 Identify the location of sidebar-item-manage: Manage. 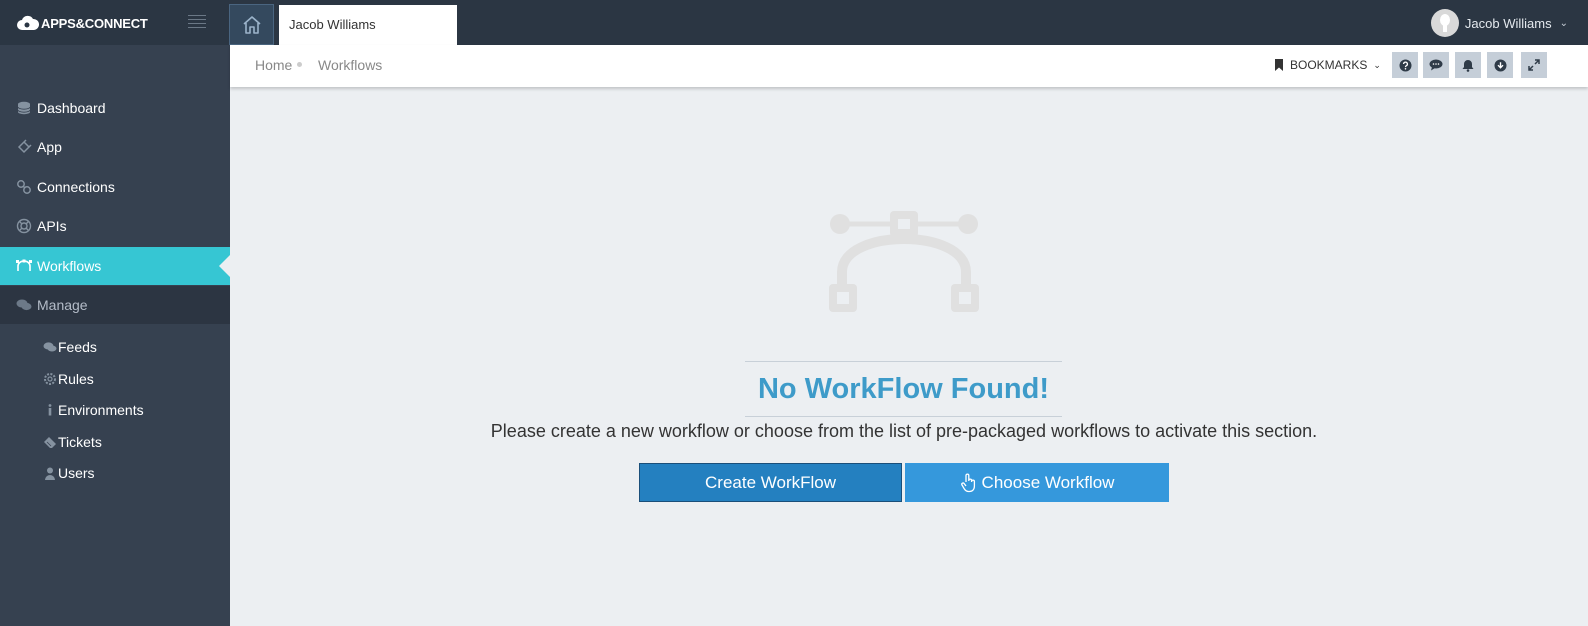
(115, 305).